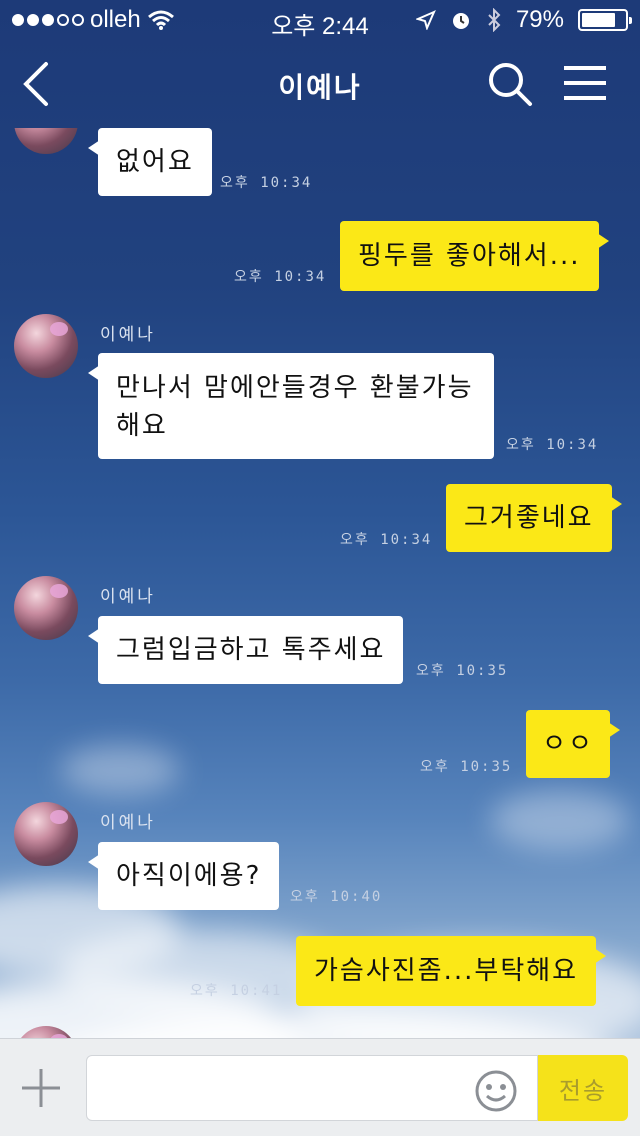 This screenshot has width=640, height=1136. What do you see at coordinates (460, 21) in the screenshot?
I see `alarm-icon` at bounding box center [460, 21].